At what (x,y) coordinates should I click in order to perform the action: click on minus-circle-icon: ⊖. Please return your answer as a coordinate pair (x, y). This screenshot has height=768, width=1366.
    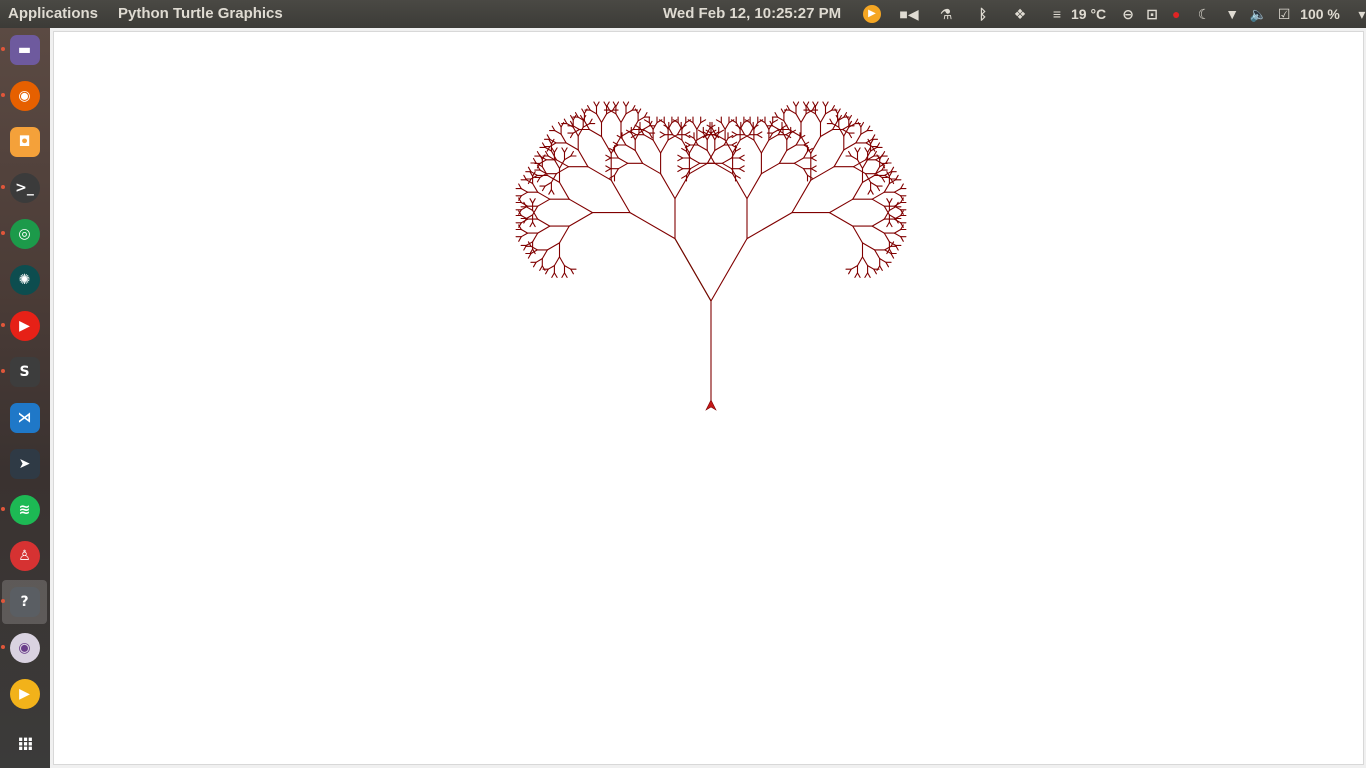
    Looking at the image, I should click on (1128, 14).